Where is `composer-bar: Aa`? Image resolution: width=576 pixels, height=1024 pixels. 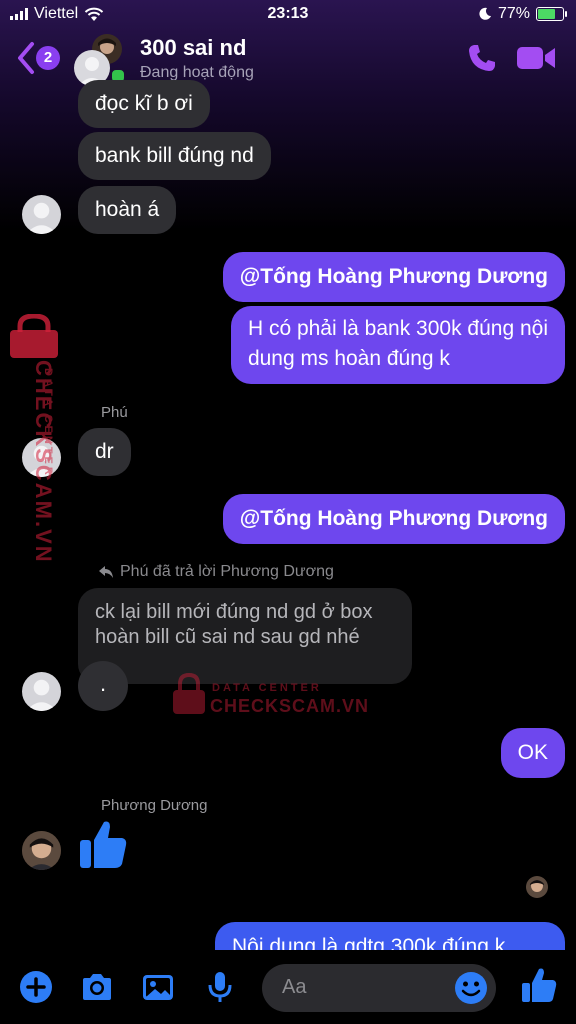 composer-bar: Aa is located at coordinates (288, 987).